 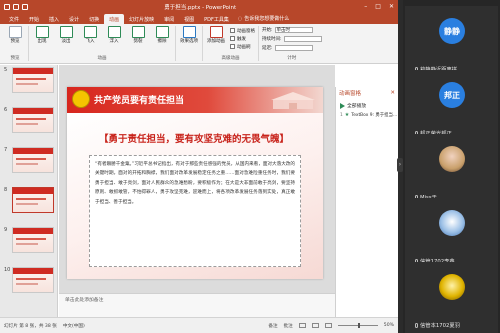 I want to click on slide-thumbnail: 7, so click(x=29, y=160).